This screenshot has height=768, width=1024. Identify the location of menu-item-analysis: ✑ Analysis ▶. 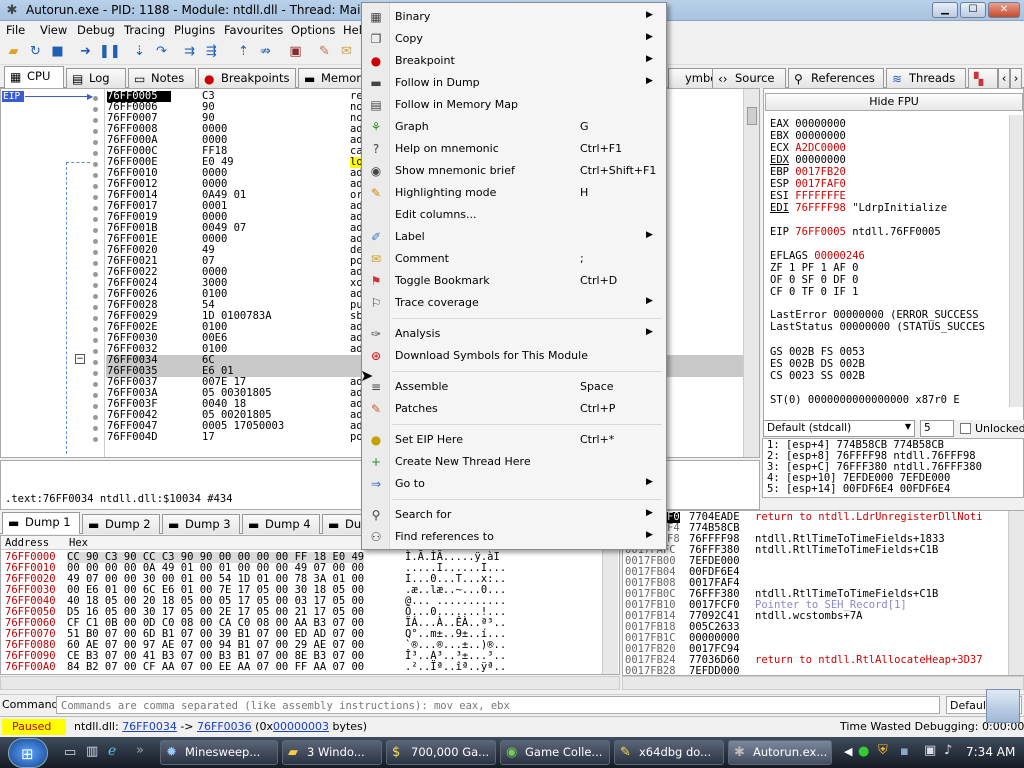
(514, 334).